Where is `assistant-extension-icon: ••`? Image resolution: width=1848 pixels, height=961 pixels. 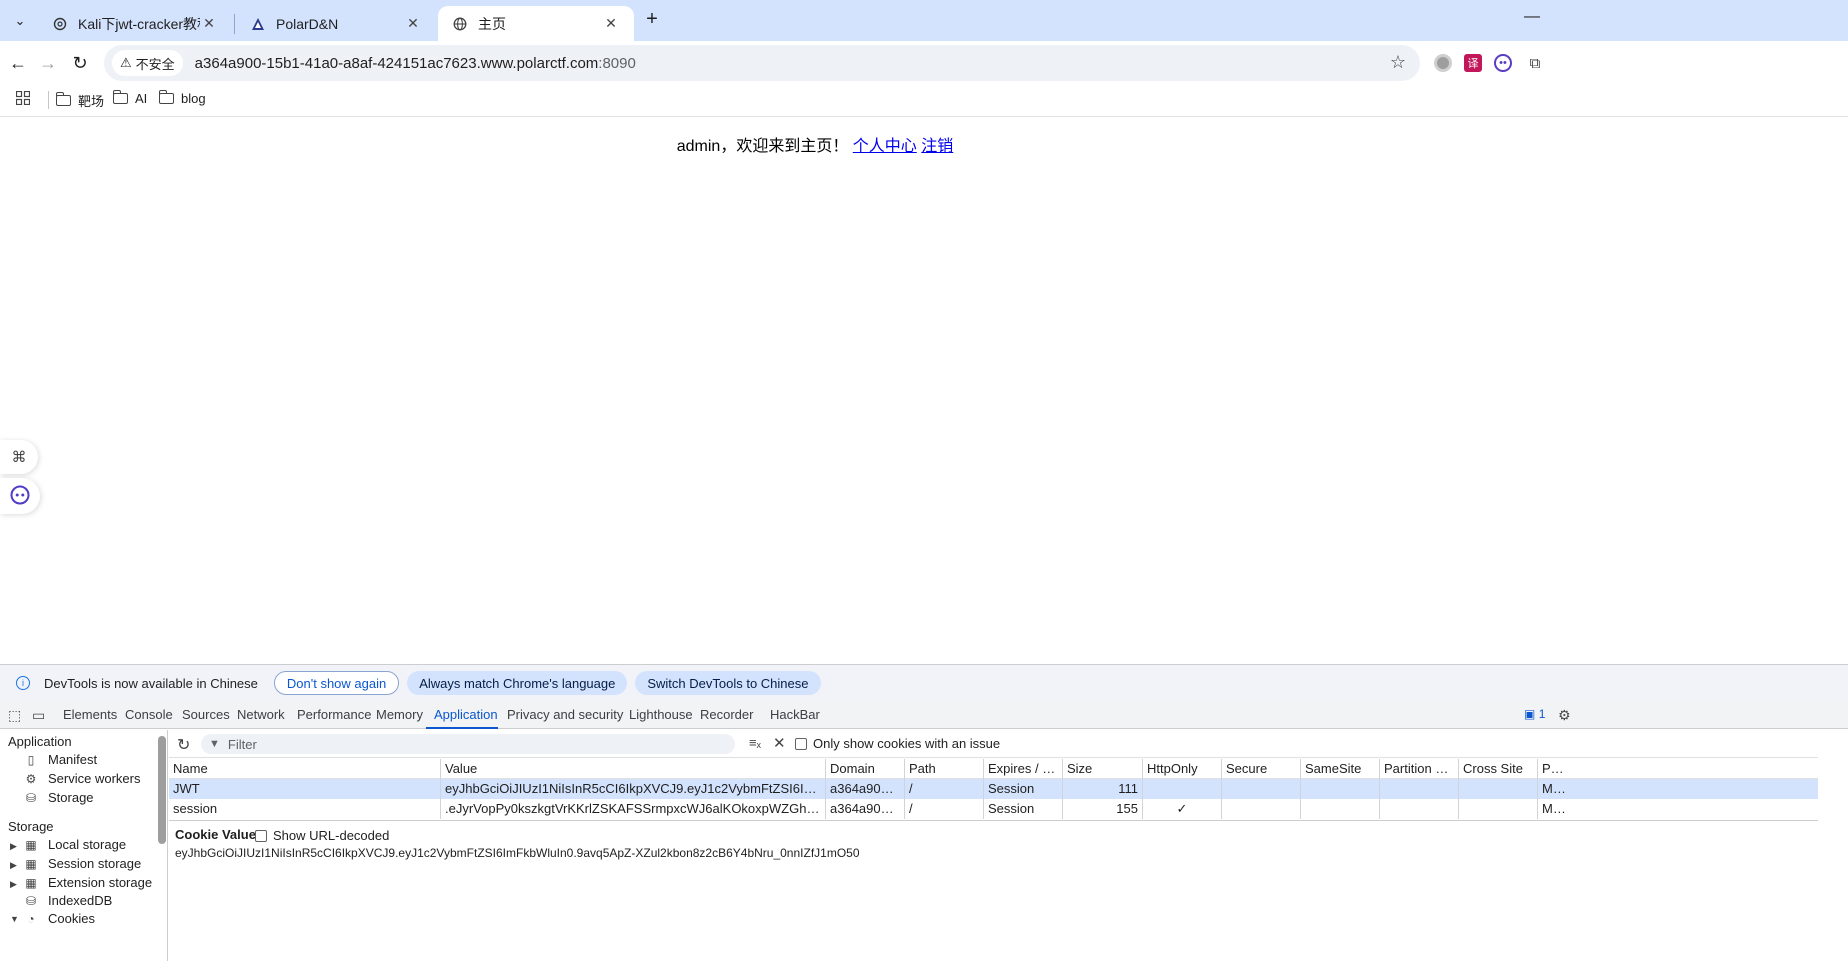 assistant-extension-icon: •• is located at coordinates (1503, 63).